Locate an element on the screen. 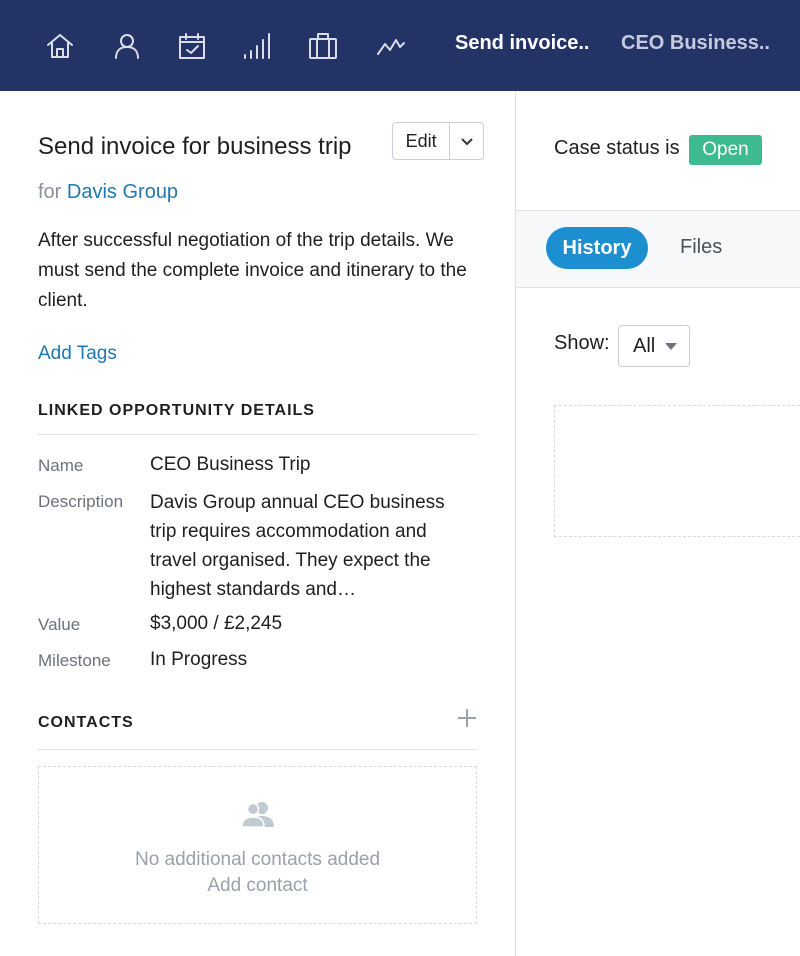 This screenshot has width=800, height=956. show-filter-label: Show: is located at coordinates (582, 343).